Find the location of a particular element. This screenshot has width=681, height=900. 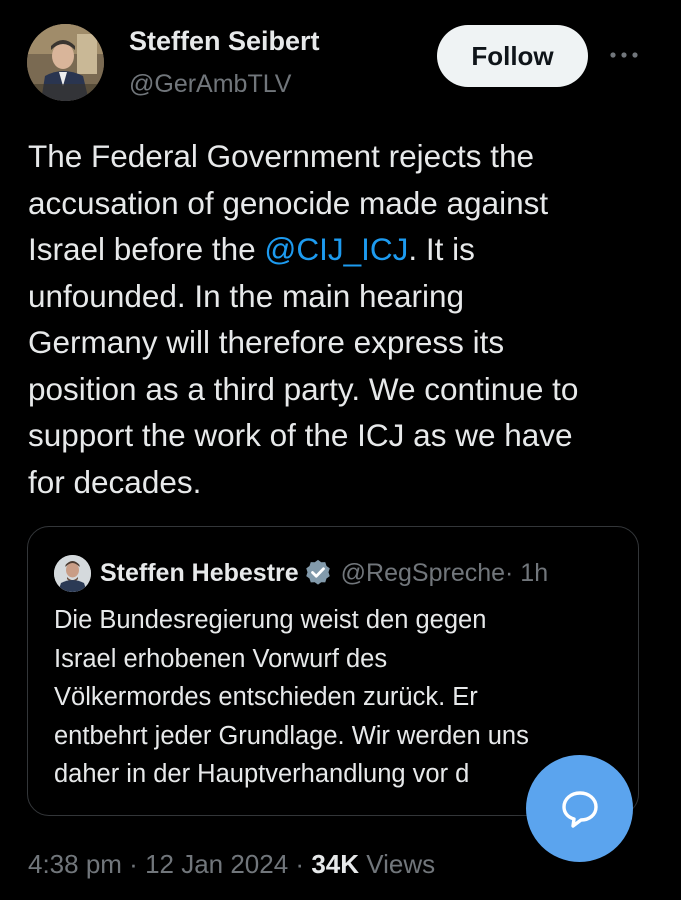

follow-button: Follow is located at coordinates (512, 56).